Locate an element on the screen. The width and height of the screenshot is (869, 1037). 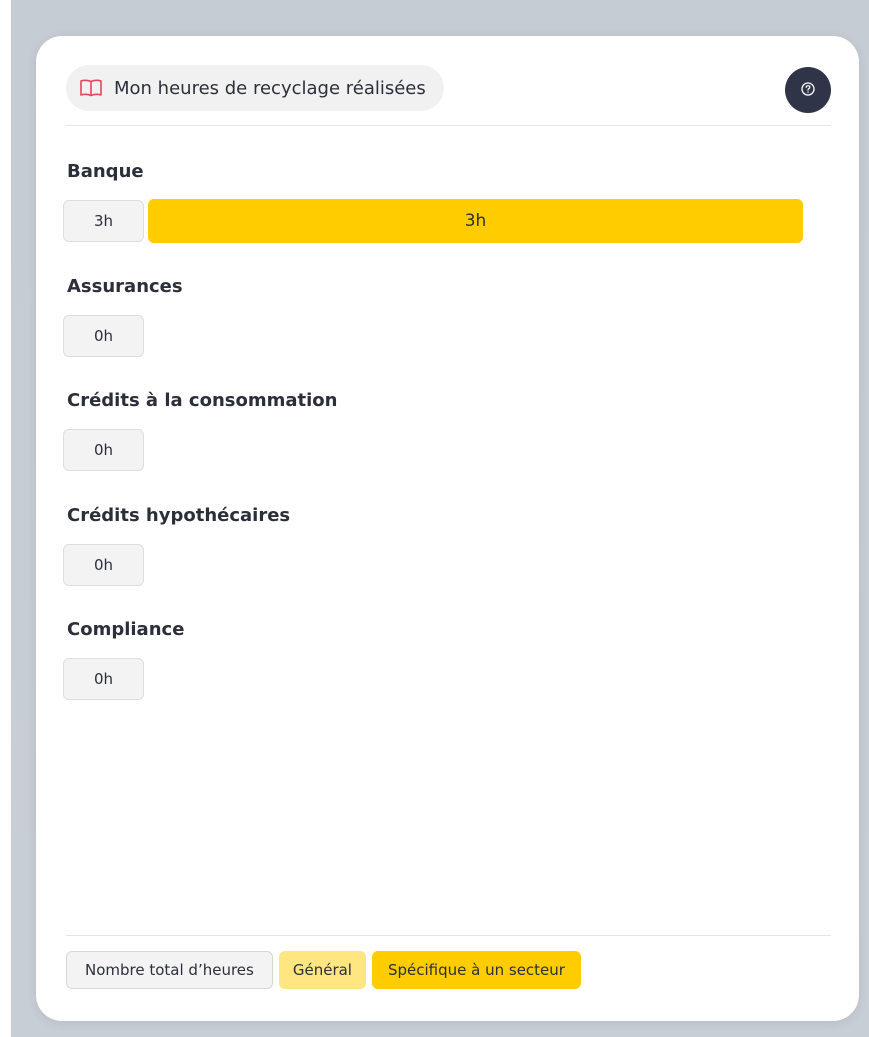
legend-specific: Spécifique à un secteur is located at coordinates (476, 970).